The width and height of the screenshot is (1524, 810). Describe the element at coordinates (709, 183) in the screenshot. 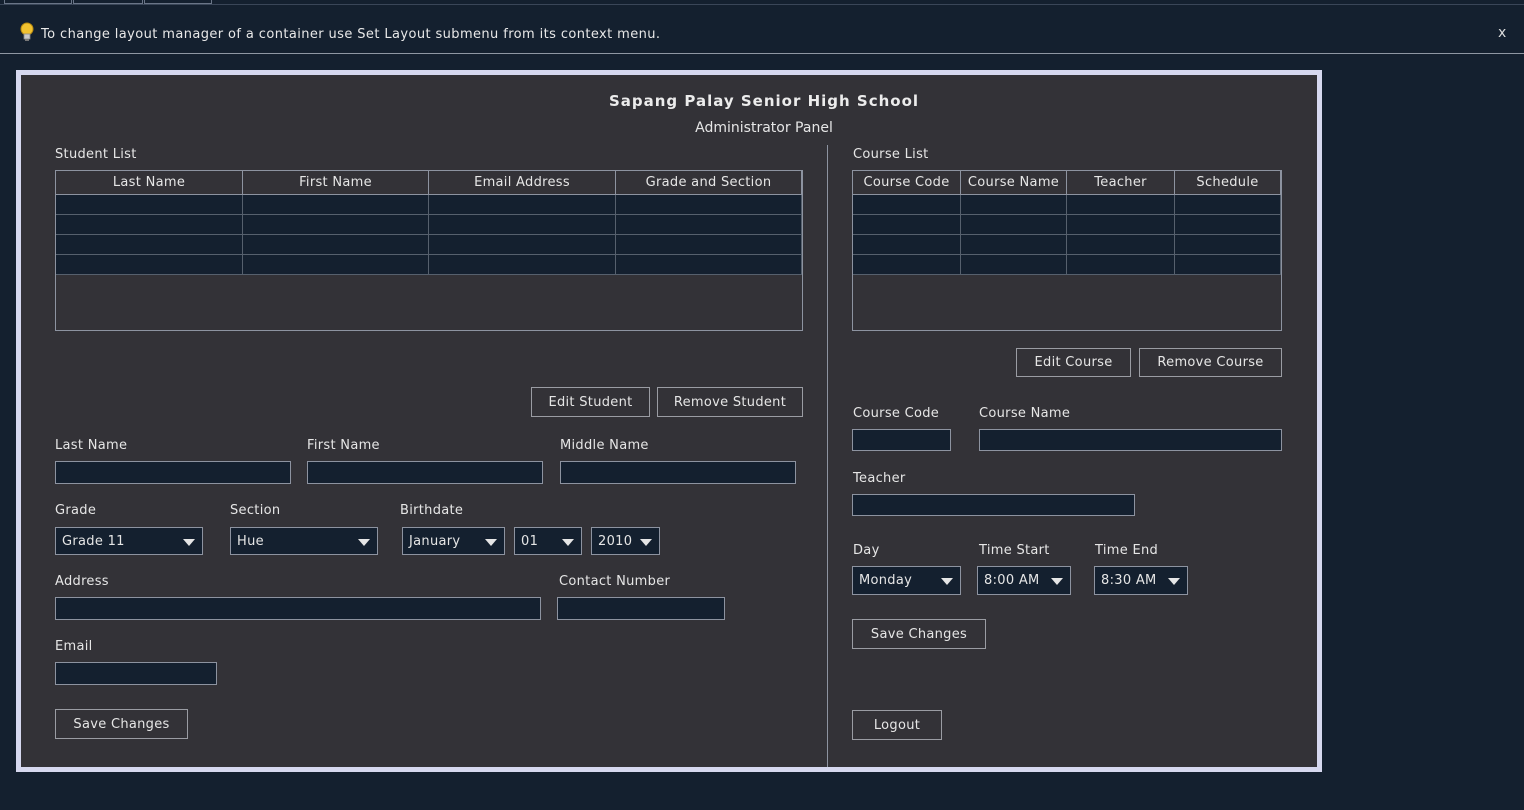

I see `column-header: Grade and Section` at that location.